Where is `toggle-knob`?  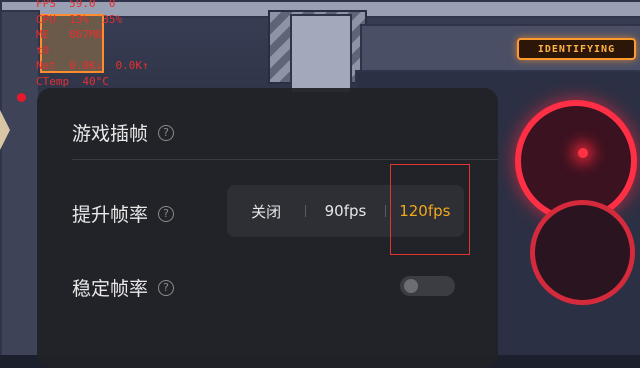
toggle-knob is located at coordinates (411, 286).